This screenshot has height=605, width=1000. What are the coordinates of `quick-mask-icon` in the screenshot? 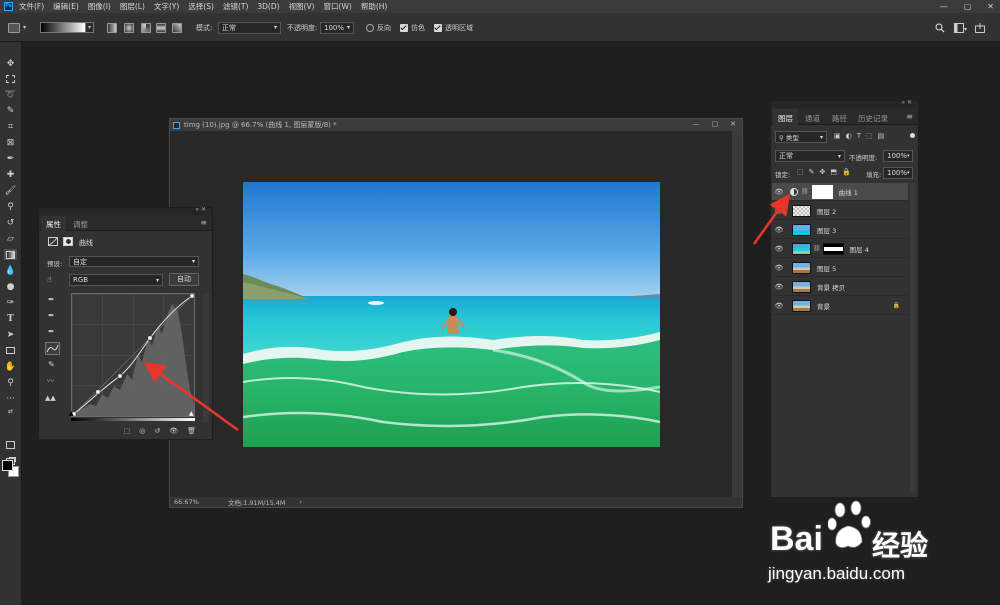 It's located at (10, 444).